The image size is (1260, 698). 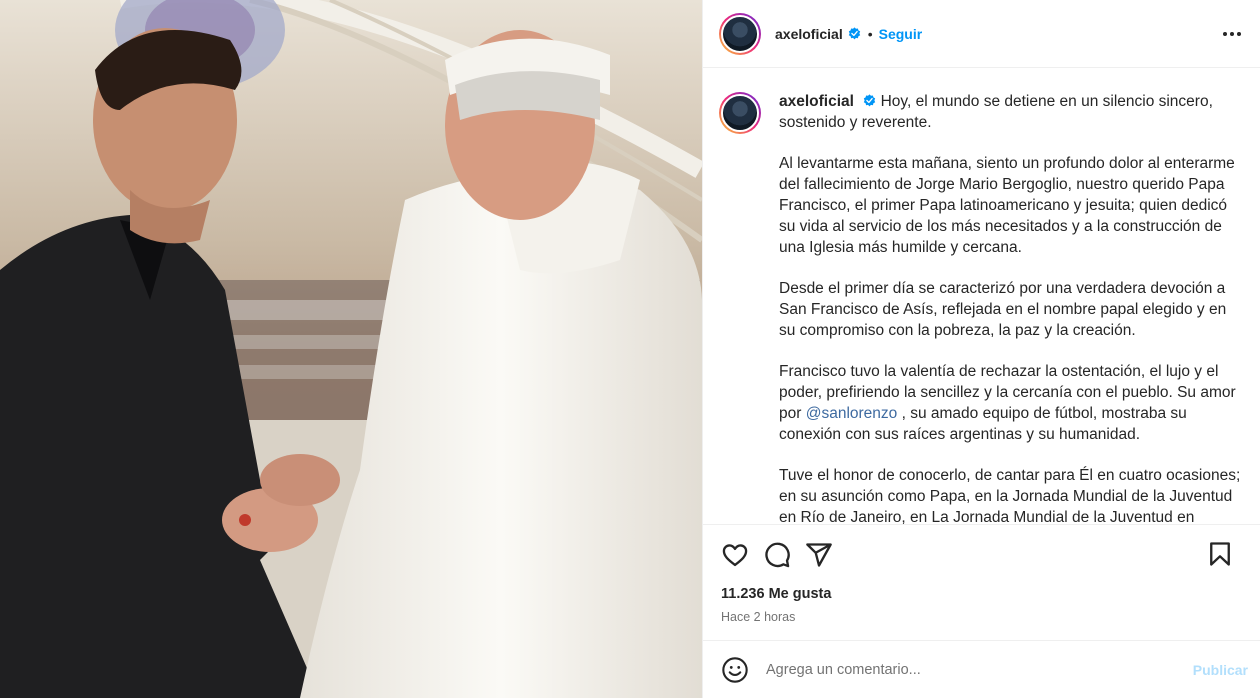 I want to click on caption-avatar, so click(x=740, y=113).